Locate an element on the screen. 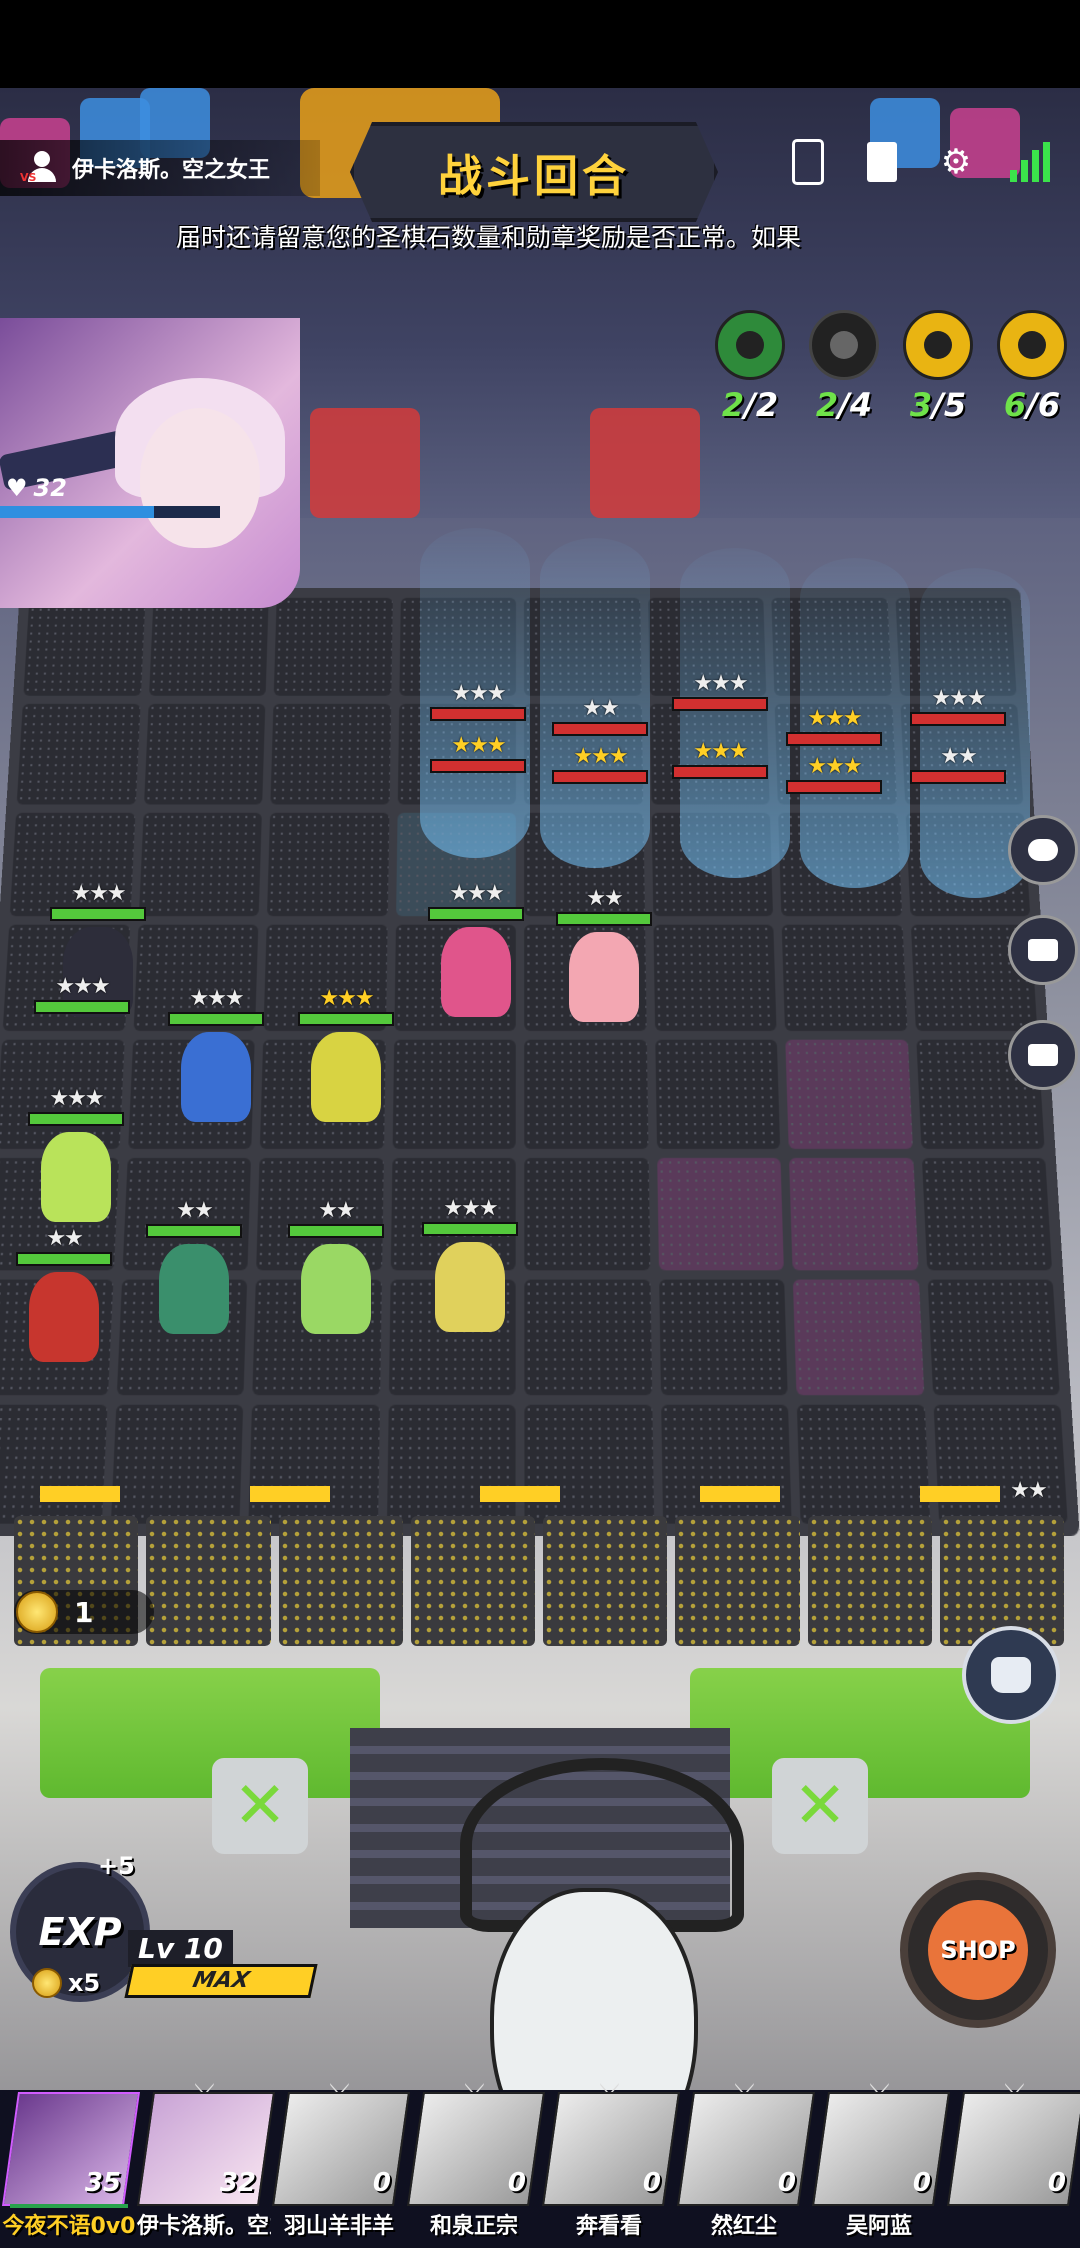 The width and height of the screenshot is (1080, 2248). shop-button: SHOP is located at coordinates (978, 1950).